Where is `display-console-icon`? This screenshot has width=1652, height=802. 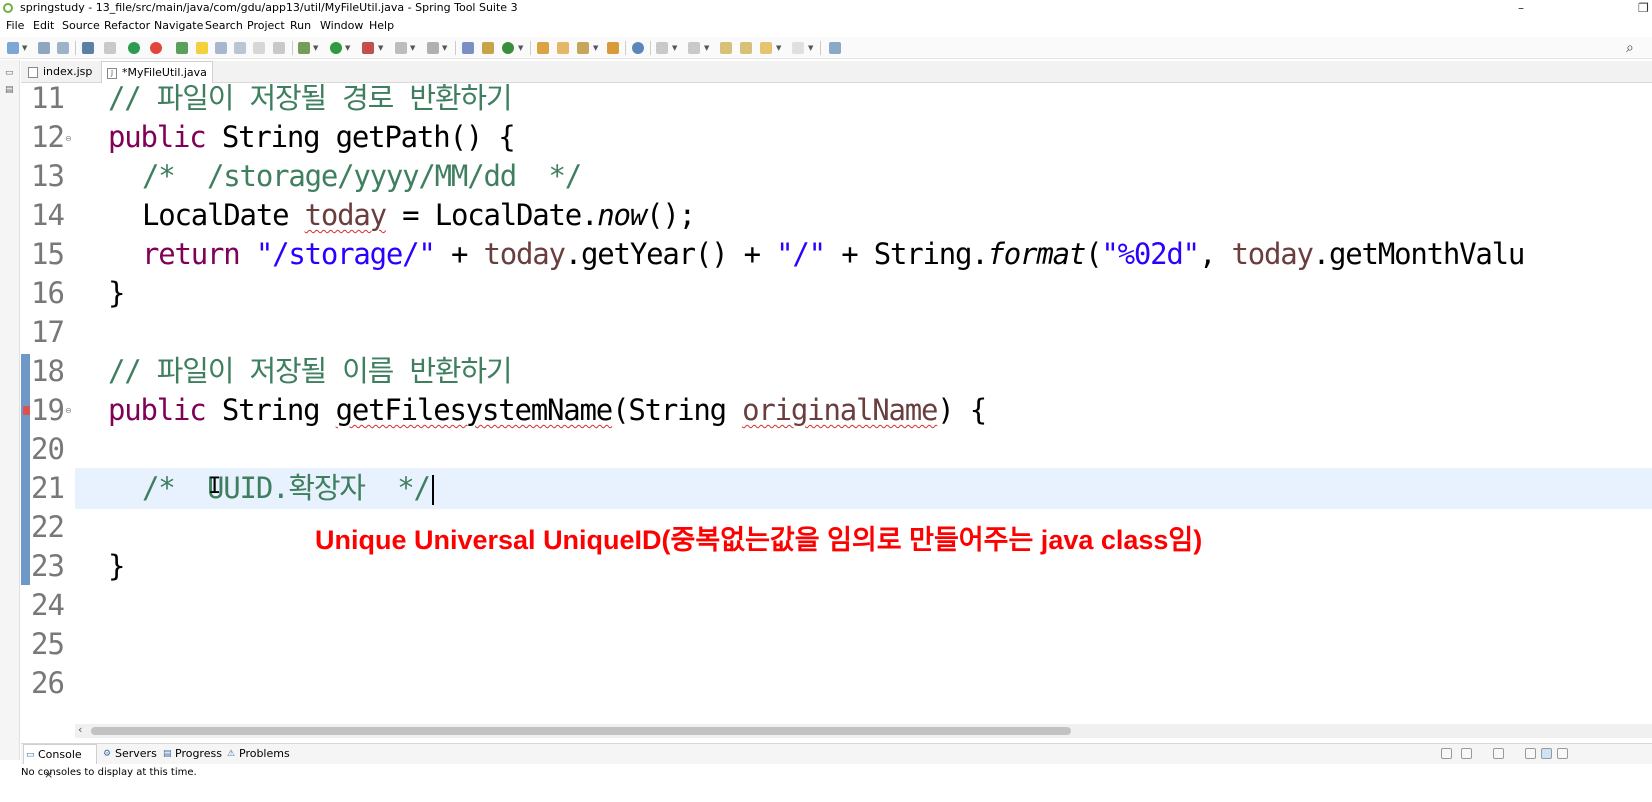
display-console-icon is located at coordinates (1466, 753).